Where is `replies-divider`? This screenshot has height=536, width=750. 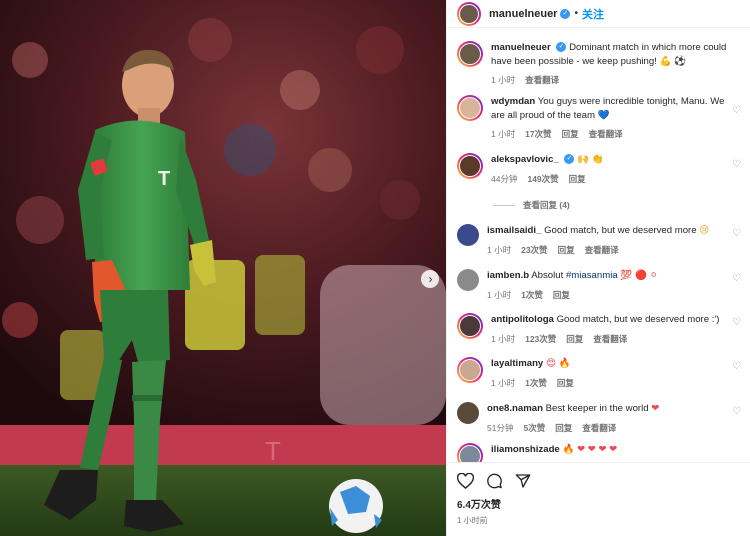
replies-divider is located at coordinates (504, 205).